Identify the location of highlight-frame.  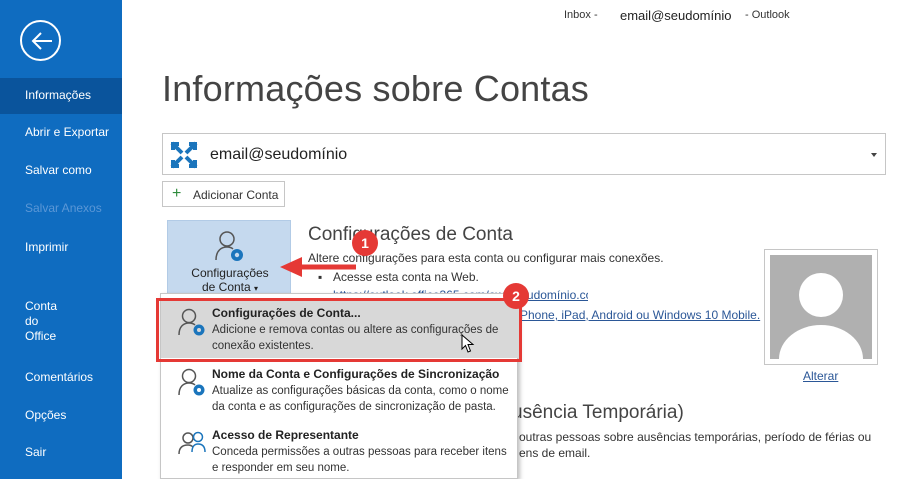
(339, 330).